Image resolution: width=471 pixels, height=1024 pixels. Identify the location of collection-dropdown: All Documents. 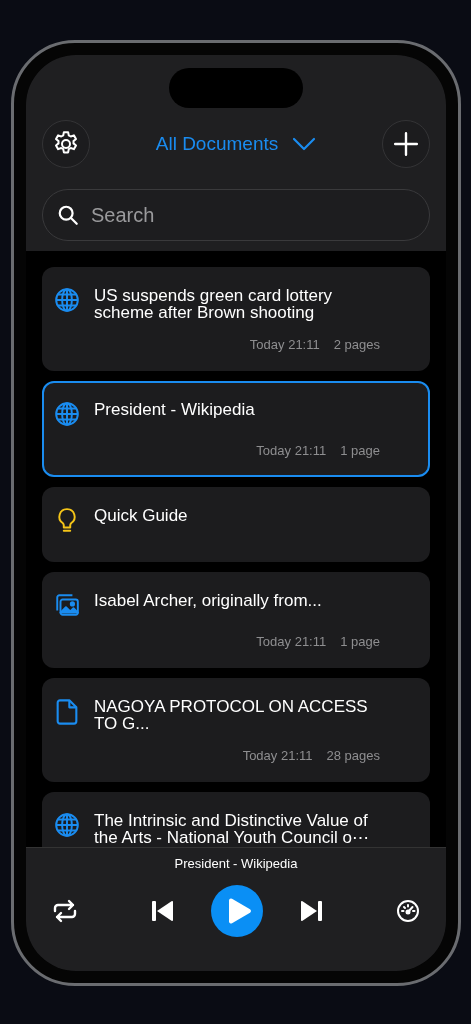
(236, 144).